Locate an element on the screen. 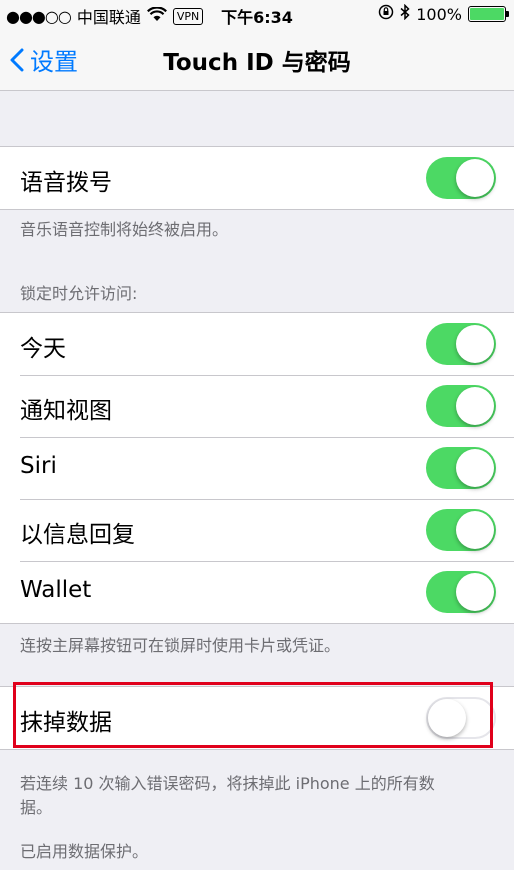 Image resolution: width=514 pixels, height=870 pixels. erase-data-footer-line1: 若连续 10 次输入错误密码，将抹掉此 iPhone 上的所有数 is located at coordinates (227, 783).